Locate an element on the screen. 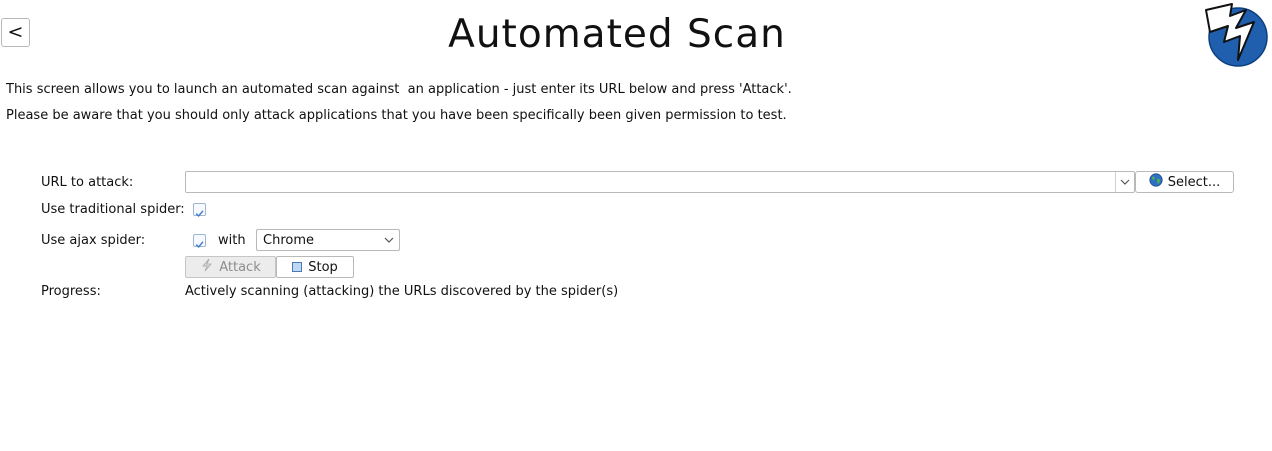 The image size is (1272, 451). traditional-spider-label: Use traditional spider: is located at coordinates (113, 209).